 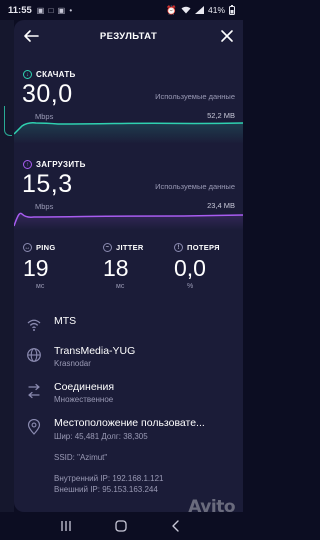 What do you see at coordinates (176, 526) in the screenshot?
I see `back-nav-icon` at bounding box center [176, 526].